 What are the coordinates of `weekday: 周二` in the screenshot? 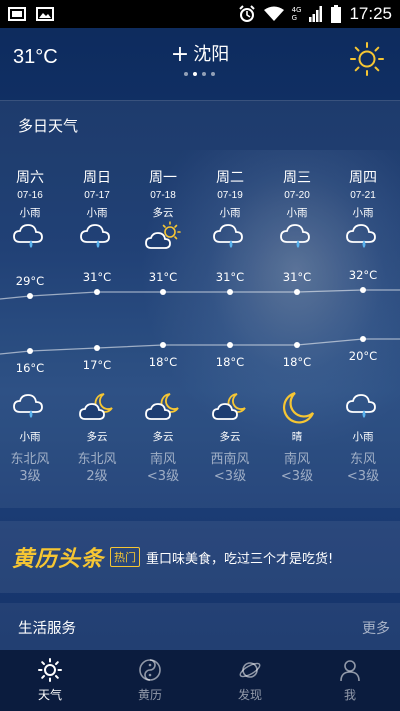 It's located at (230, 178).